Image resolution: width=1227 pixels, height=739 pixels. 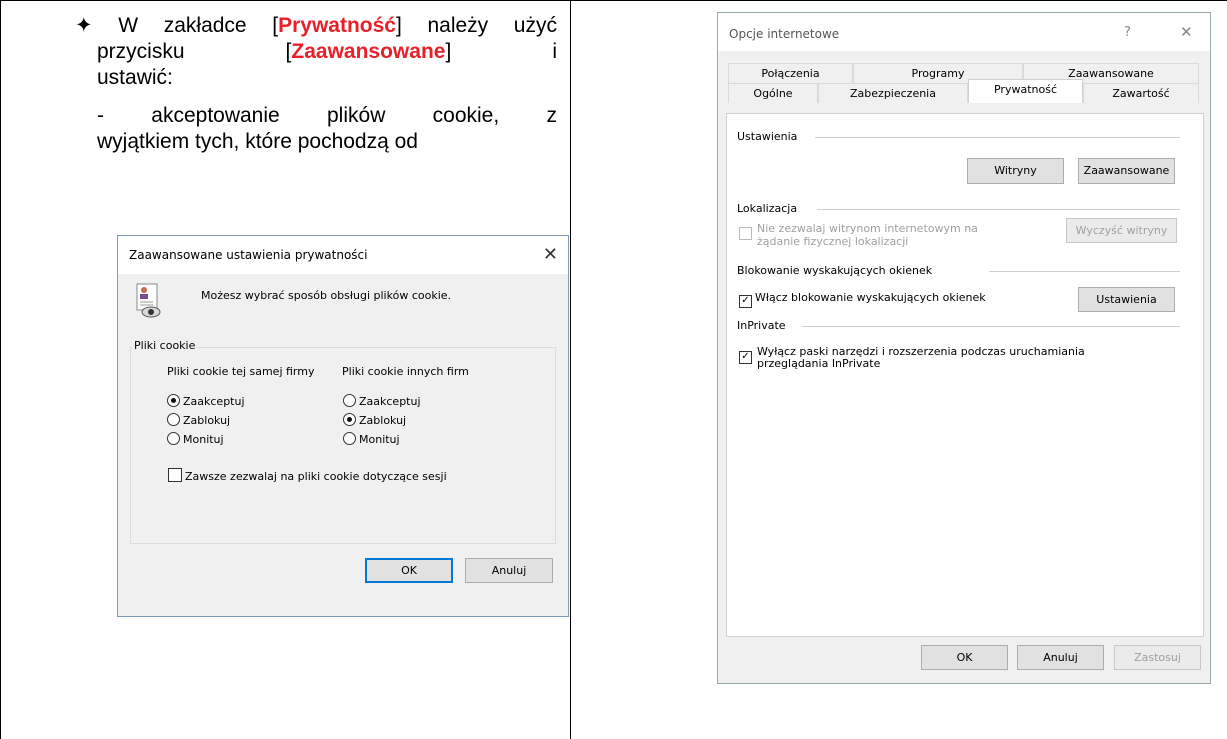 I want to click on inprivate-section-header: InPrivate, so click(x=761, y=325).